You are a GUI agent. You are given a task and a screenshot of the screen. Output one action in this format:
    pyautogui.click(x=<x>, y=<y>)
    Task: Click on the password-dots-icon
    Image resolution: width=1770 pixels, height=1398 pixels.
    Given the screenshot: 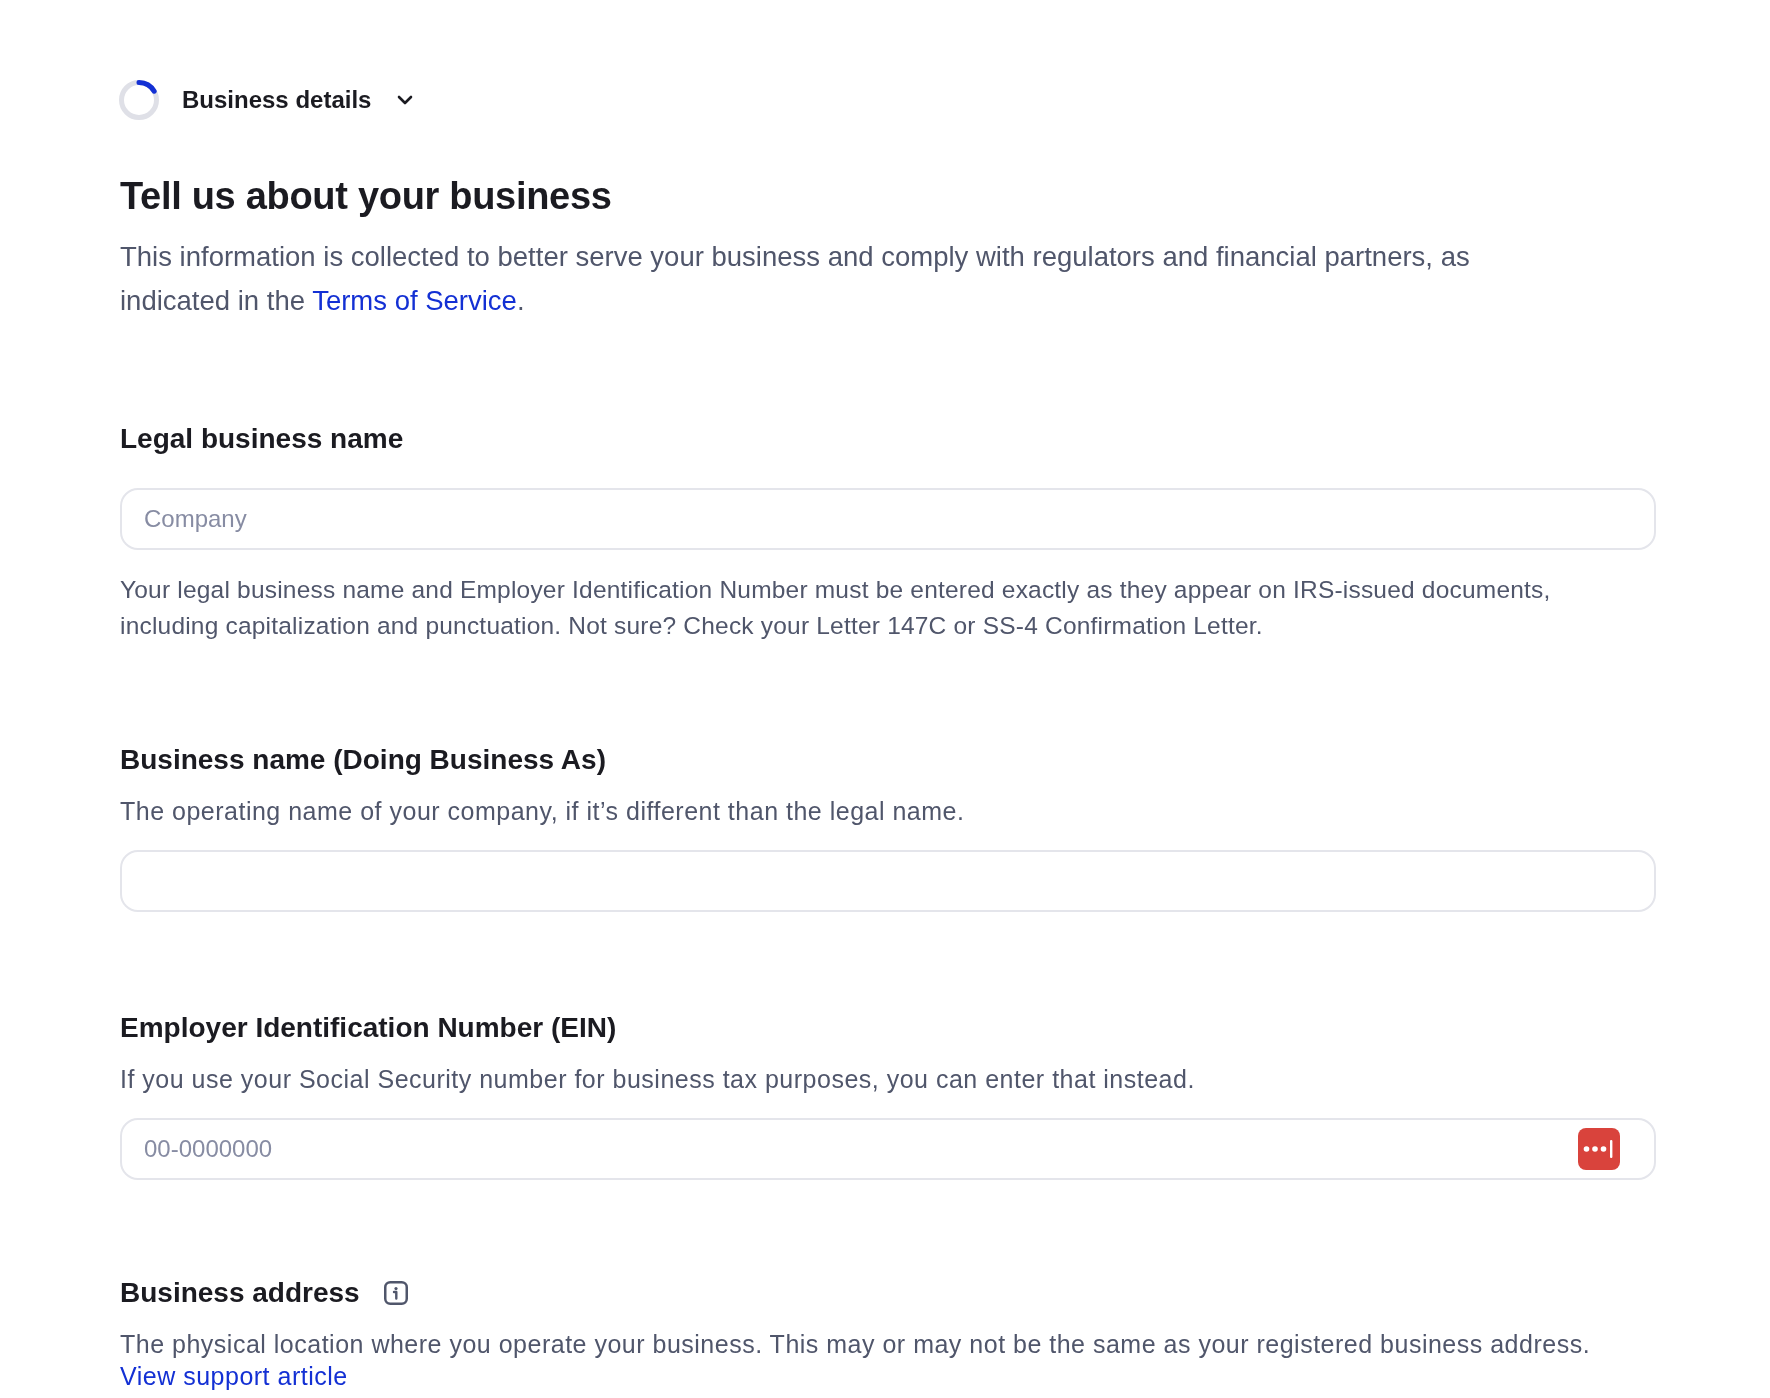 What is the action you would take?
    pyautogui.click(x=1599, y=1149)
    